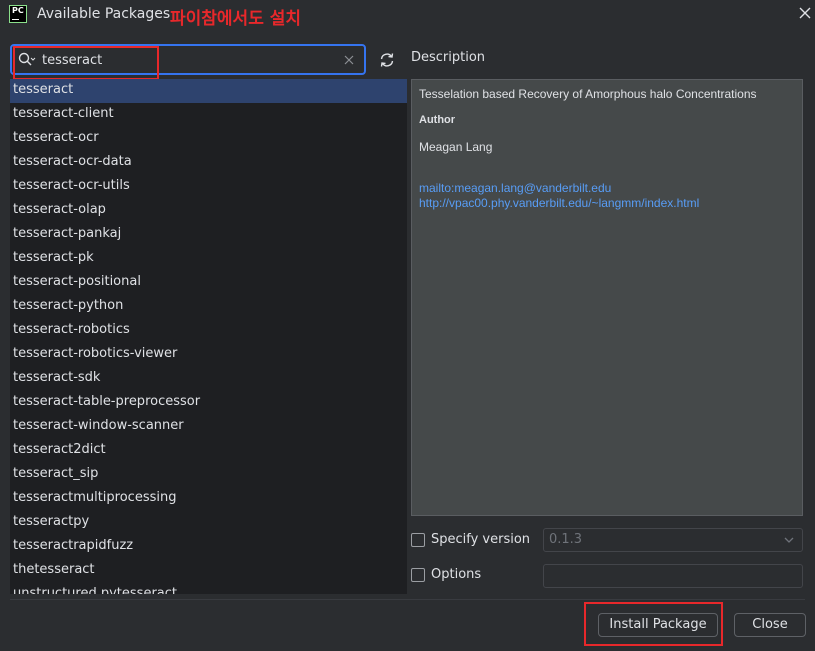 Image resolution: width=815 pixels, height=651 pixels. I want to click on specify-version-checkbox, so click(418, 540).